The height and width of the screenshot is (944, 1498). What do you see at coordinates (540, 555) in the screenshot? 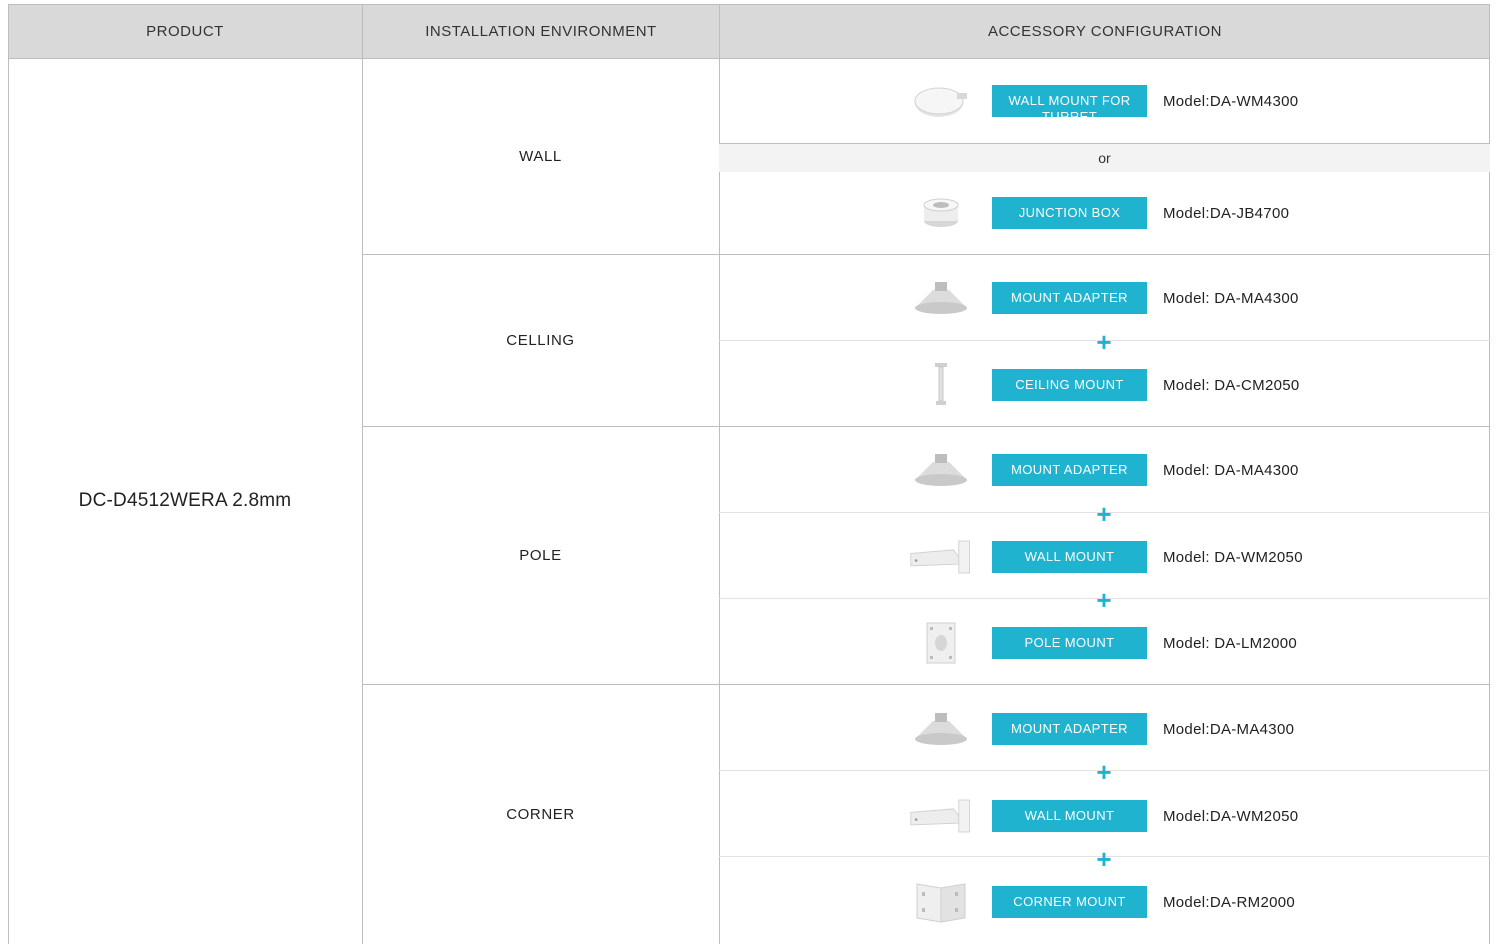
I see `env-pole: POLE` at bounding box center [540, 555].